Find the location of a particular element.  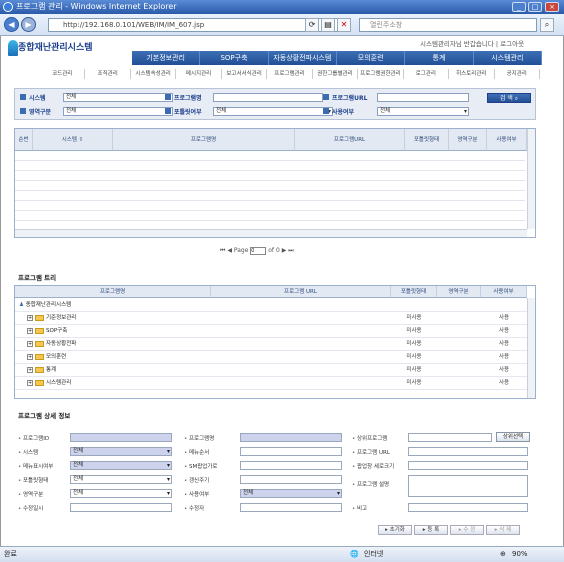

tree-node: + 자동상황전파 미사용 사용 is located at coordinates (271, 344).